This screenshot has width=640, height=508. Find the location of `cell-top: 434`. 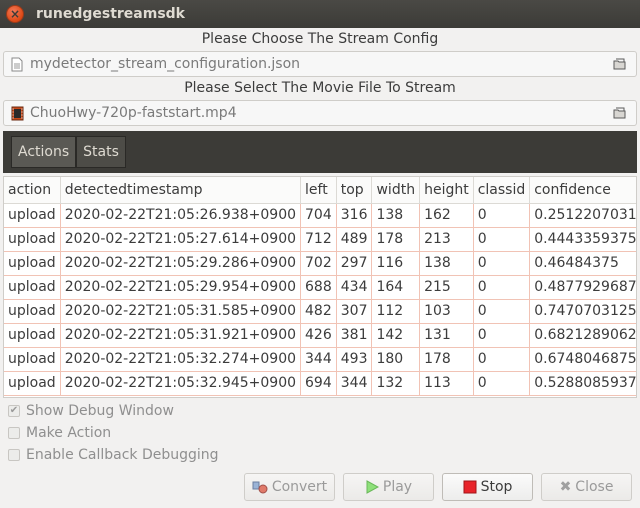

cell-top: 434 is located at coordinates (354, 287).